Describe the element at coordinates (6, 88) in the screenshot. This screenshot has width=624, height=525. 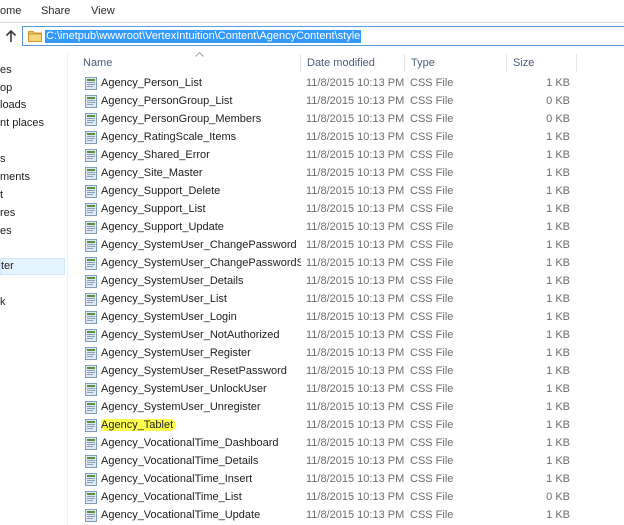
I see `nav-item: op` at that location.